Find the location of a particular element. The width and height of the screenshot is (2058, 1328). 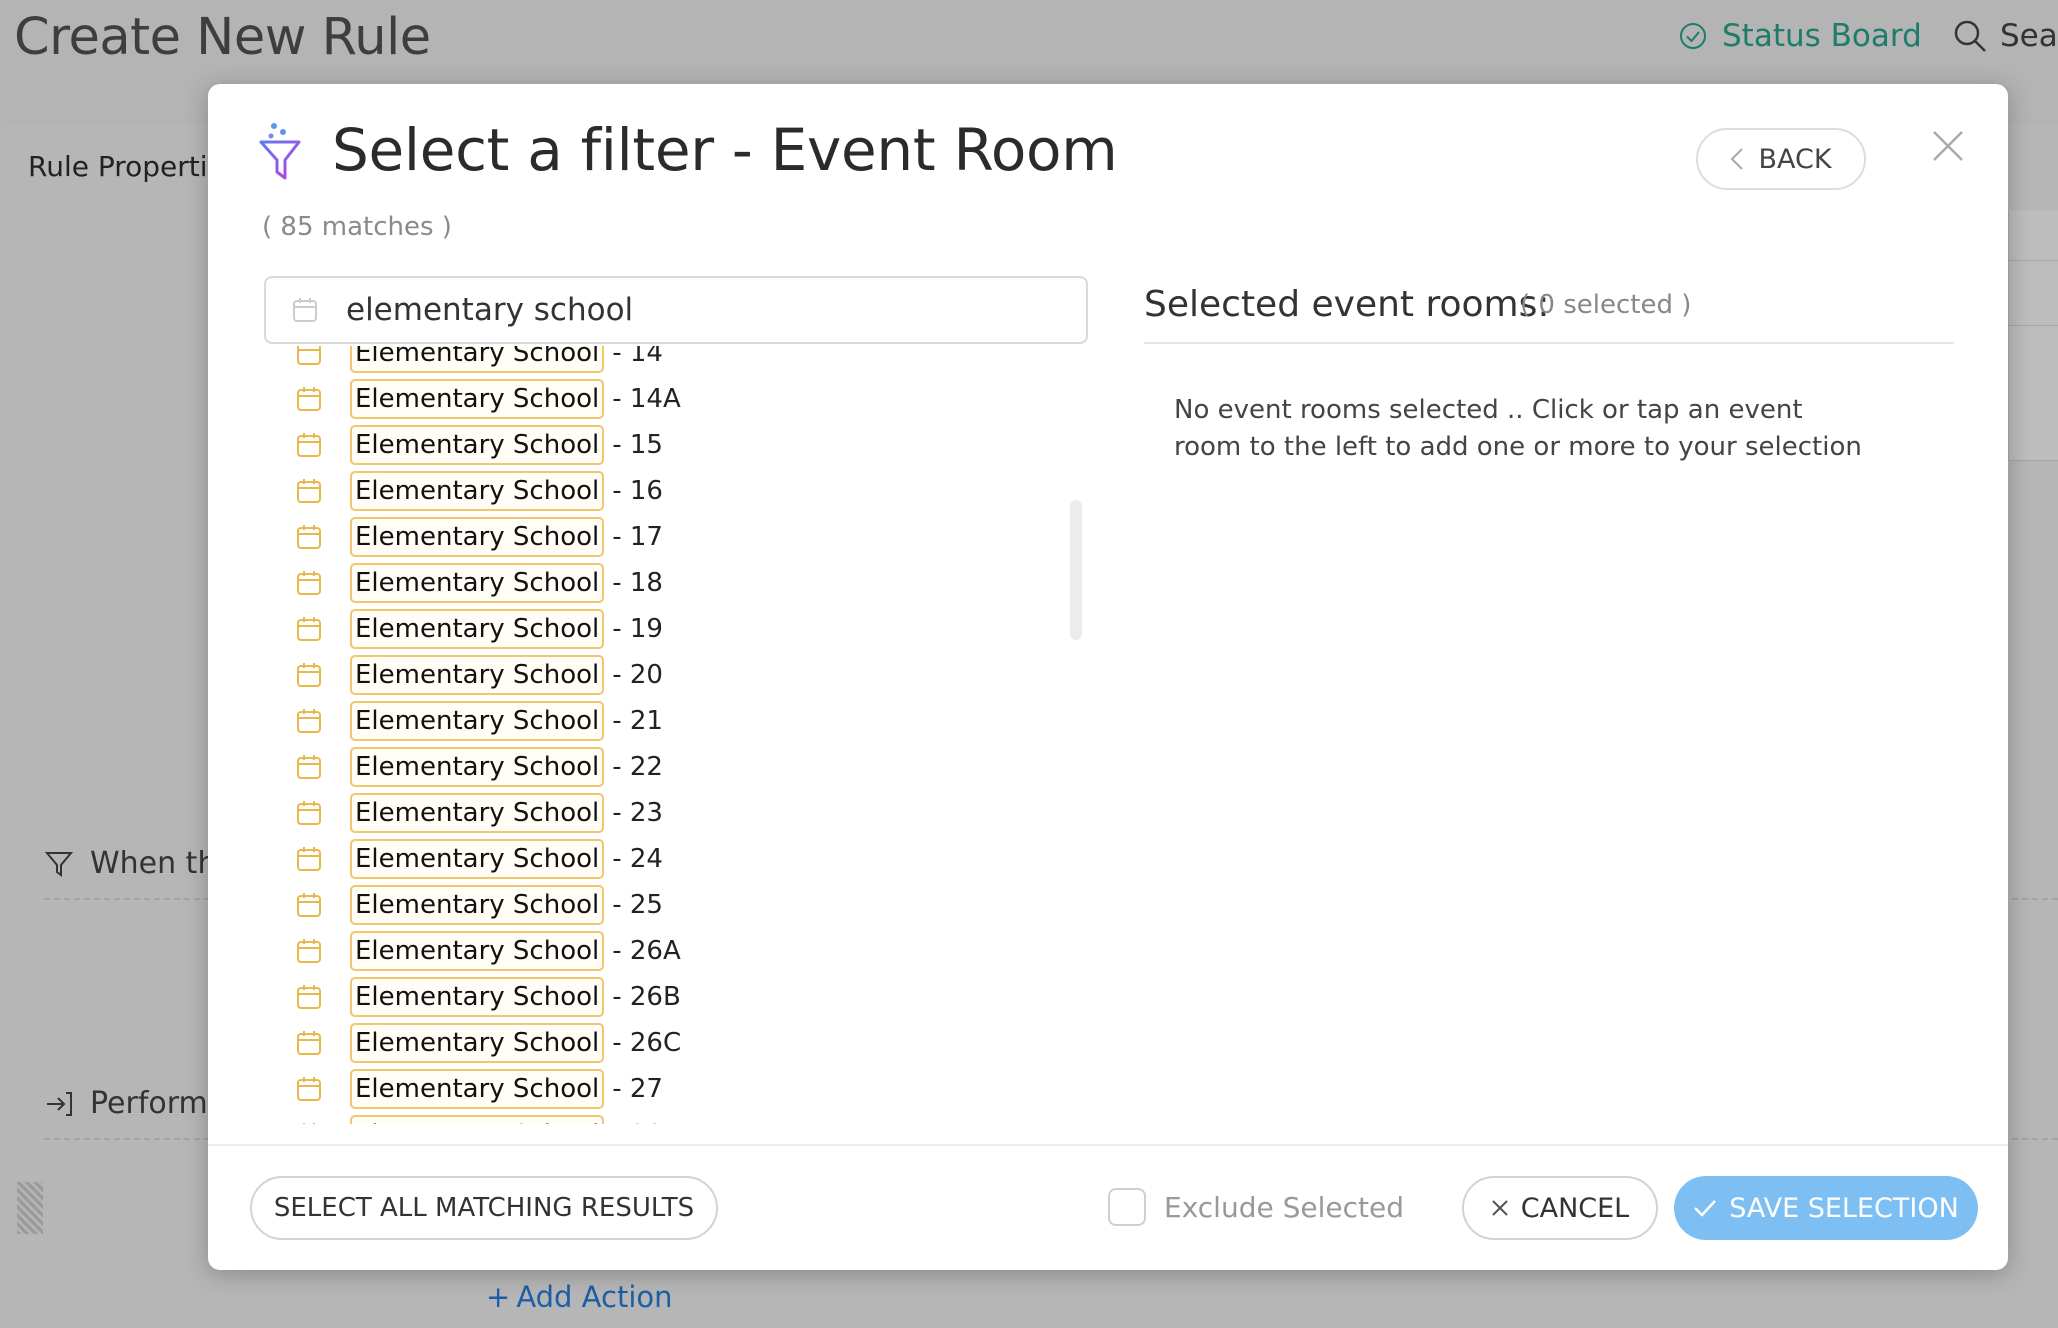

room-number: - 22 is located at coordinates (637, 767).